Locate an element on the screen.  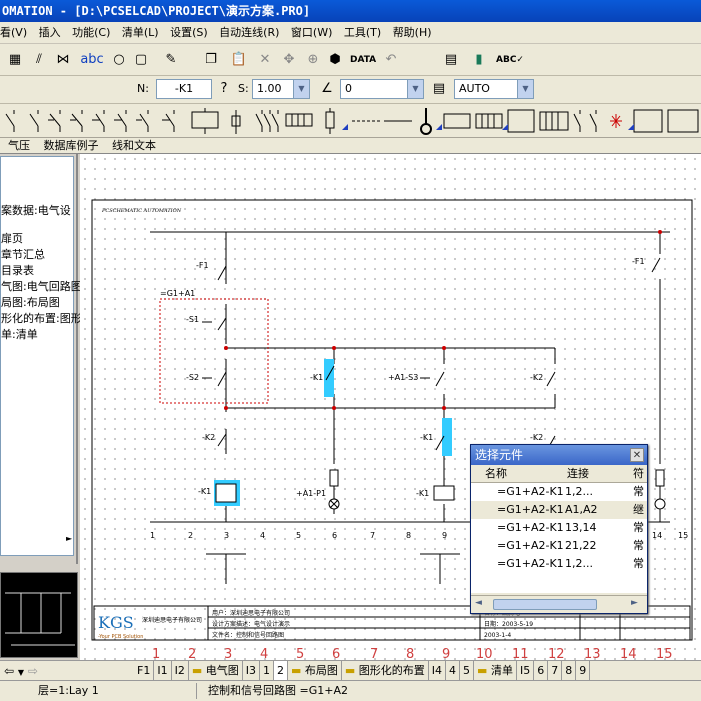
sheet-tab-folder: ▬ 布局图 is located at coordinates (315, 670).